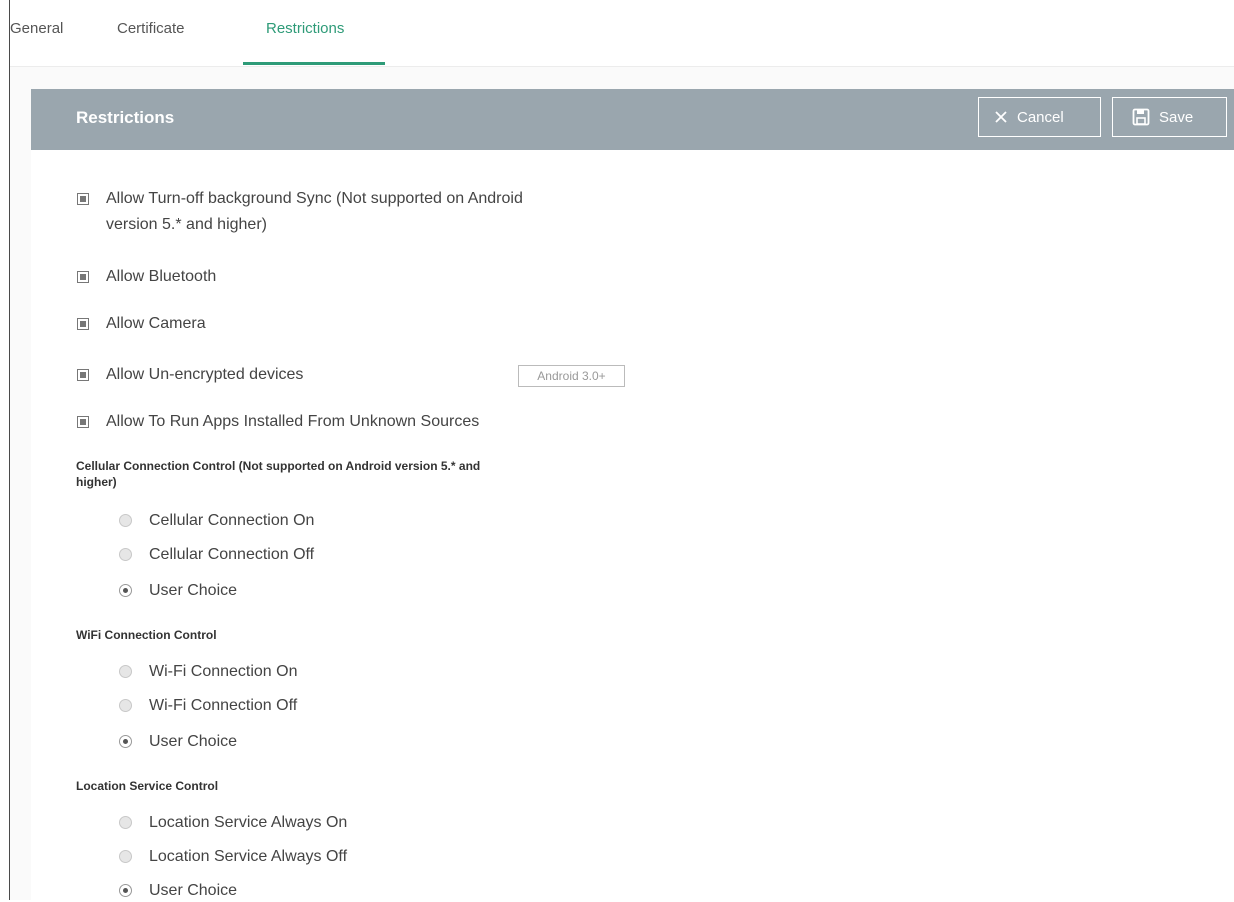 The image size is (1234, 902). Describe the element at coordinates (1176, 117) in the screenshot. I see `save-label: Save` at that location.